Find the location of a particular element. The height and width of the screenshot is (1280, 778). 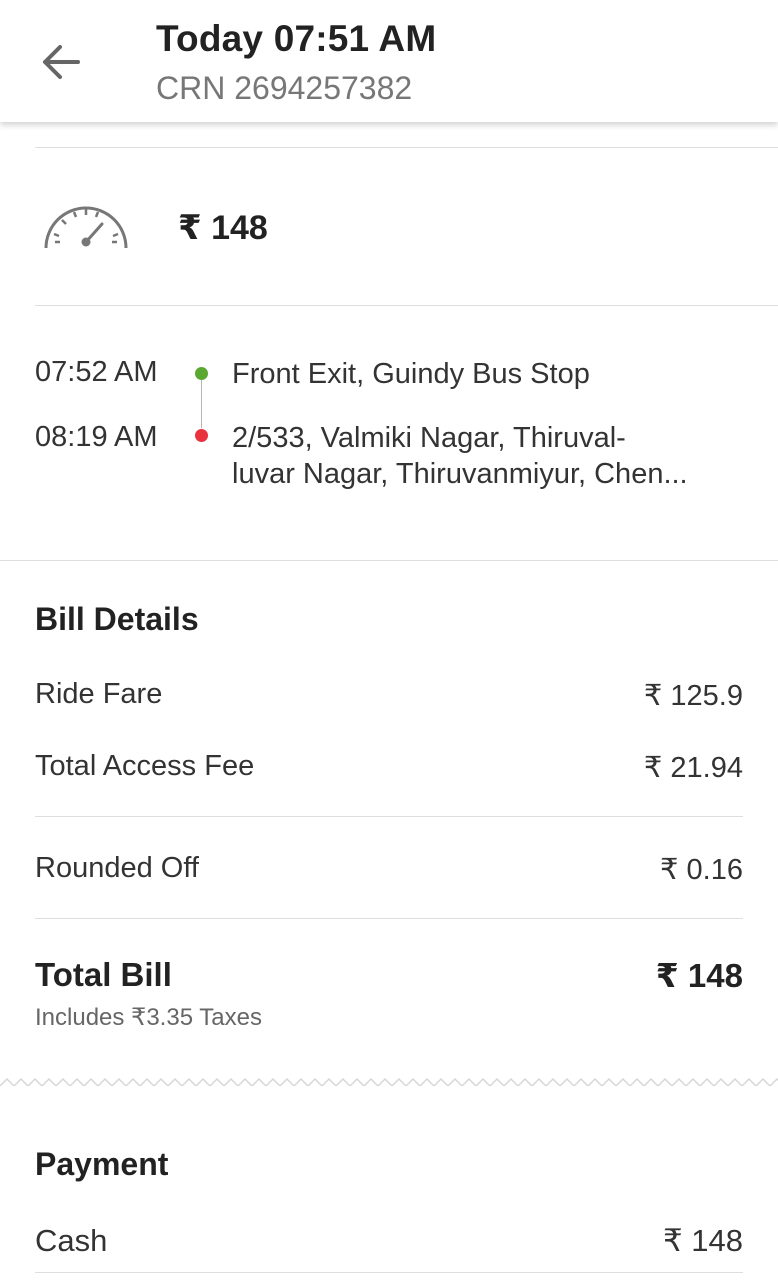

drop-dot-icon is located at coordinates (201, 435).